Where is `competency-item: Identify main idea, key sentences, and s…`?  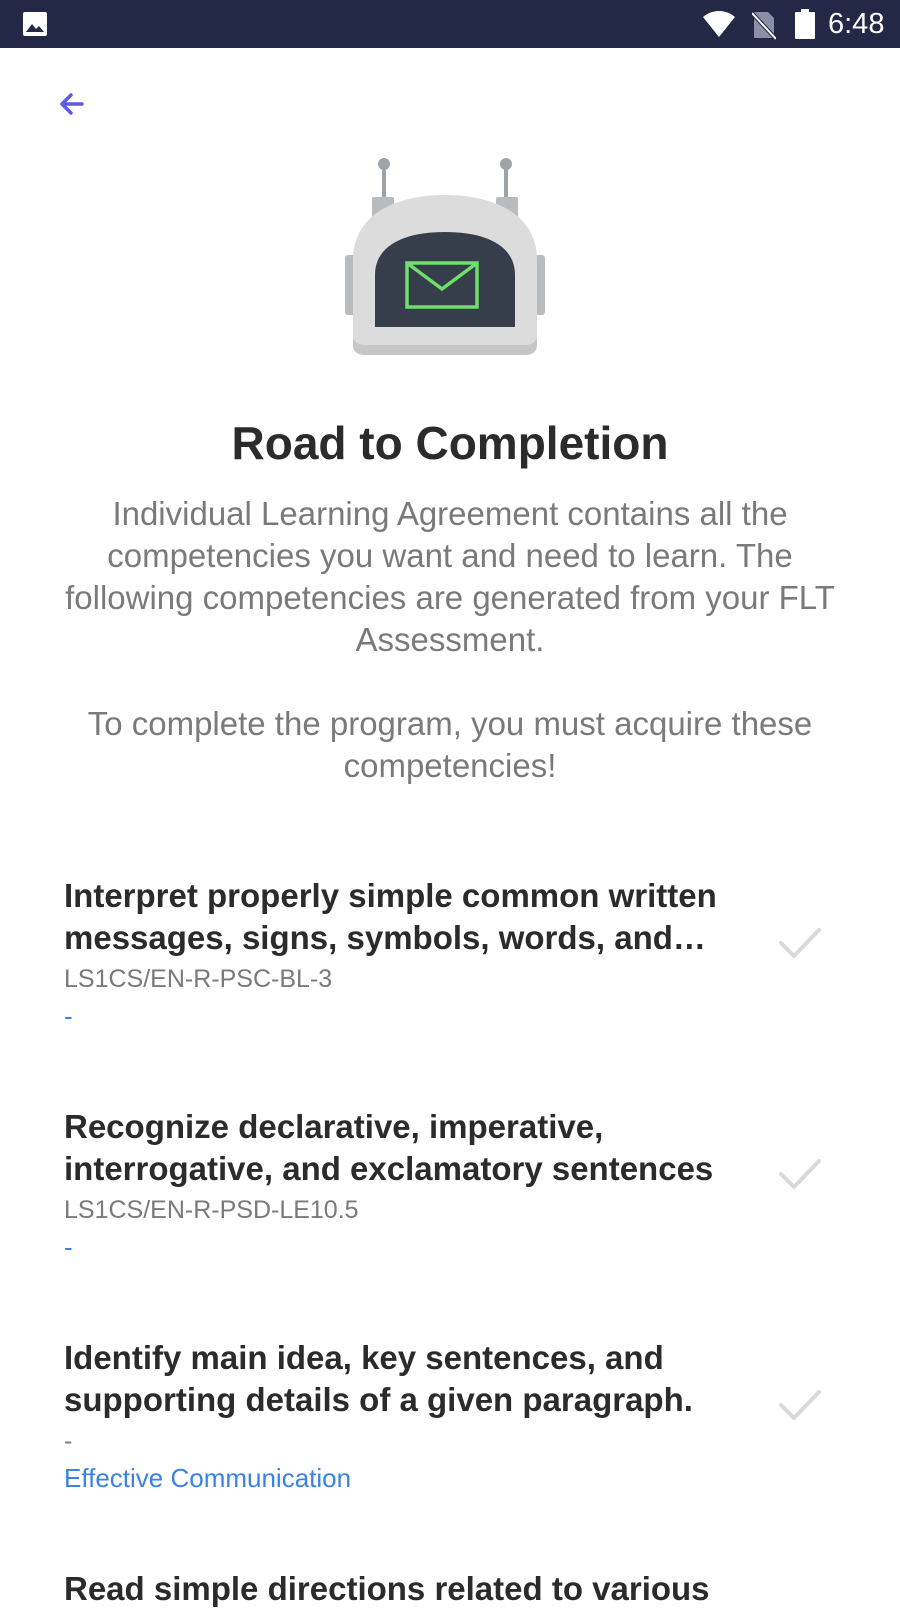
competency-item: Identify main idea, key sentences, and s… is located at coordinates (459, 1417).